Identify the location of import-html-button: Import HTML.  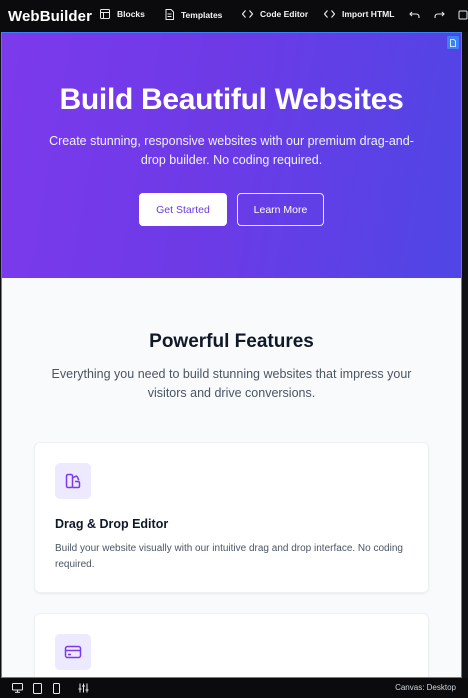
(359, 14).